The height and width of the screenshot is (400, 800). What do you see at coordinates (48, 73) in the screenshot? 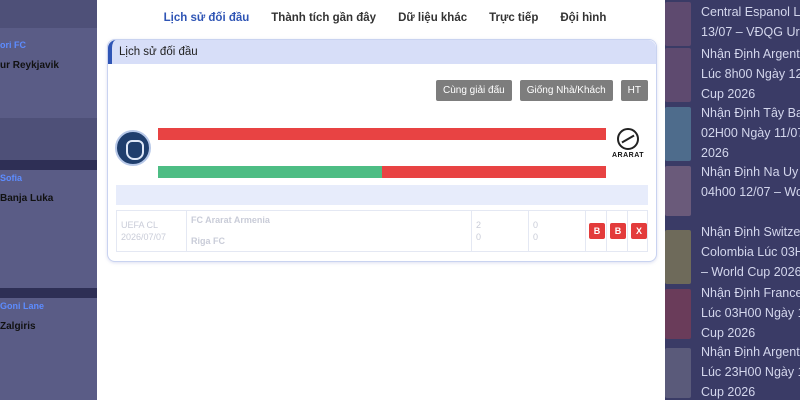
I see `background-match-card: ori FC ur Reykjavik` at bounding box center [48, 73].